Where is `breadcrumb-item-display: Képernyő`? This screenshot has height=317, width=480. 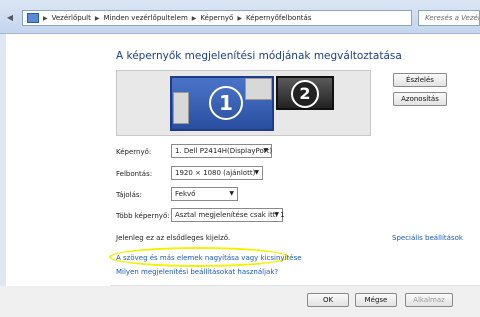 breadcrumb-item-display: Képernyő is located at coordinates (216, 18).